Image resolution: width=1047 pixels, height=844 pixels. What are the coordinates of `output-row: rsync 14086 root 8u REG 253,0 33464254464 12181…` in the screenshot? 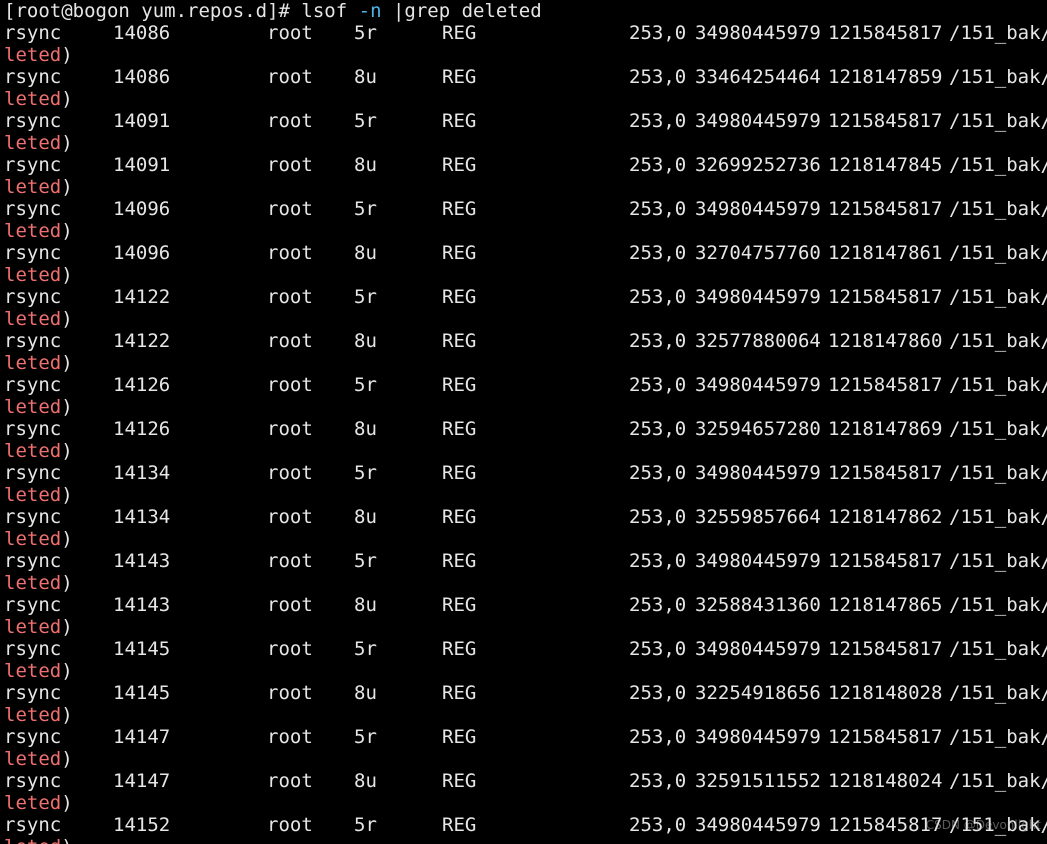 It's located at (523, 88).